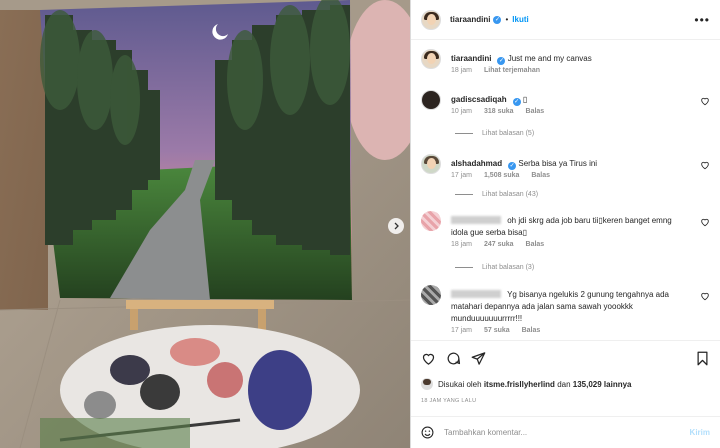  I want to click on likes-count: 135,029 lainnya, so click(602, 384).